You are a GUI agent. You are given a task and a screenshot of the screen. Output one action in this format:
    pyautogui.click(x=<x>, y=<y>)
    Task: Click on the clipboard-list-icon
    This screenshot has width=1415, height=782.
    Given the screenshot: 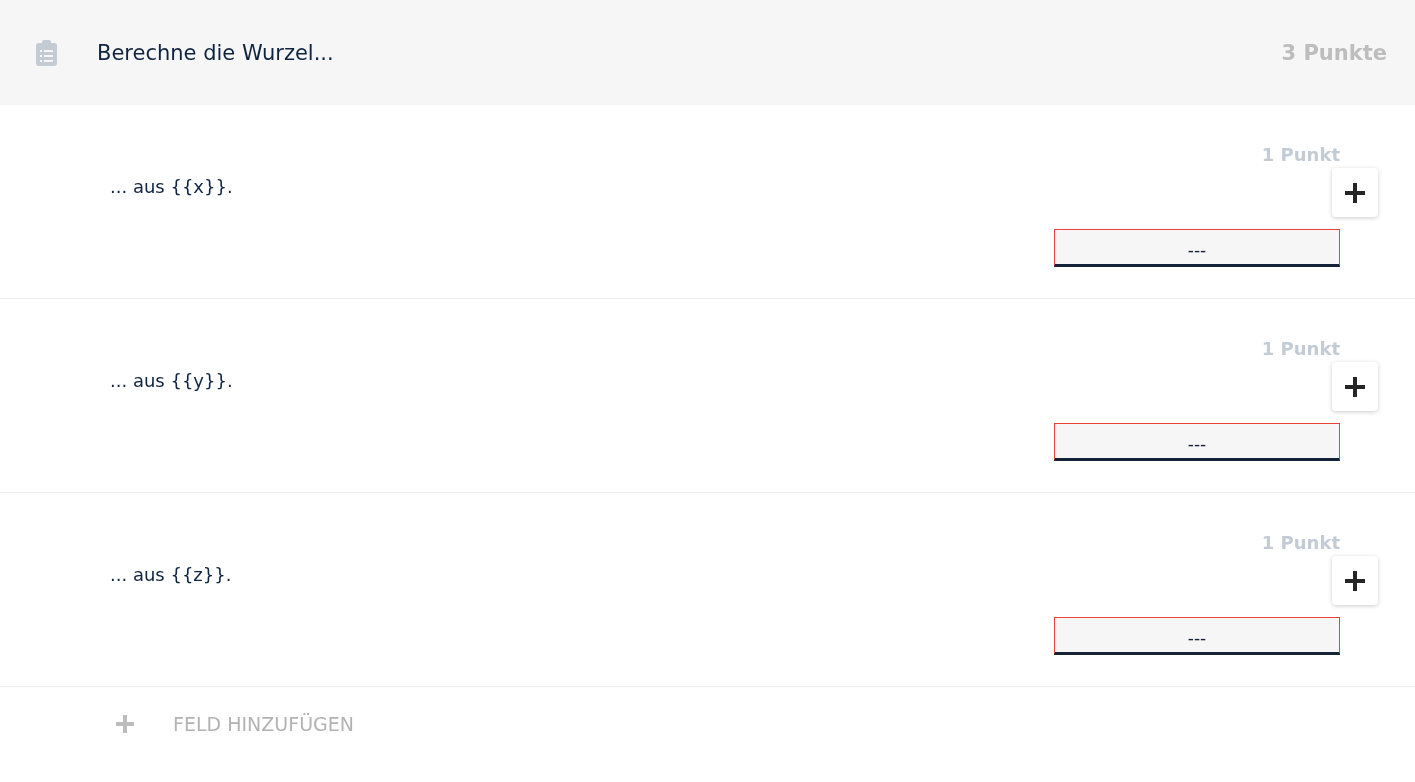 What is the action you would take?
    pyautogui.click(x=46, y=52)
    